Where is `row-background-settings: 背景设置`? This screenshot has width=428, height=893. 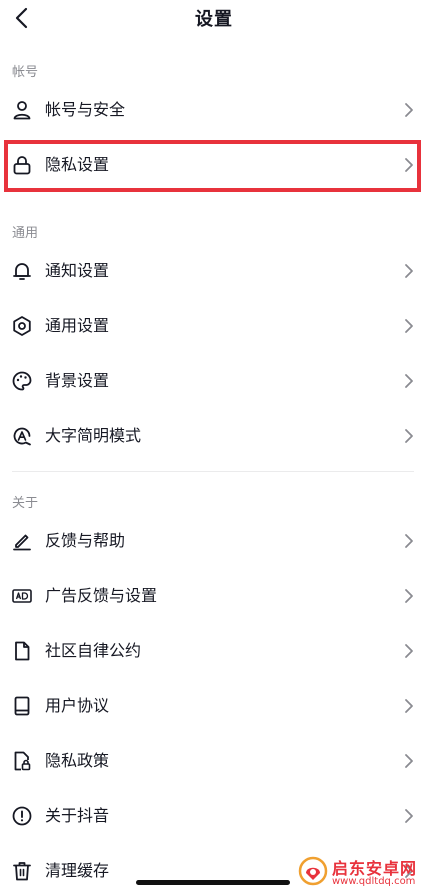 row-background-settings: 背景设置 is located at coordinates (214, 381).